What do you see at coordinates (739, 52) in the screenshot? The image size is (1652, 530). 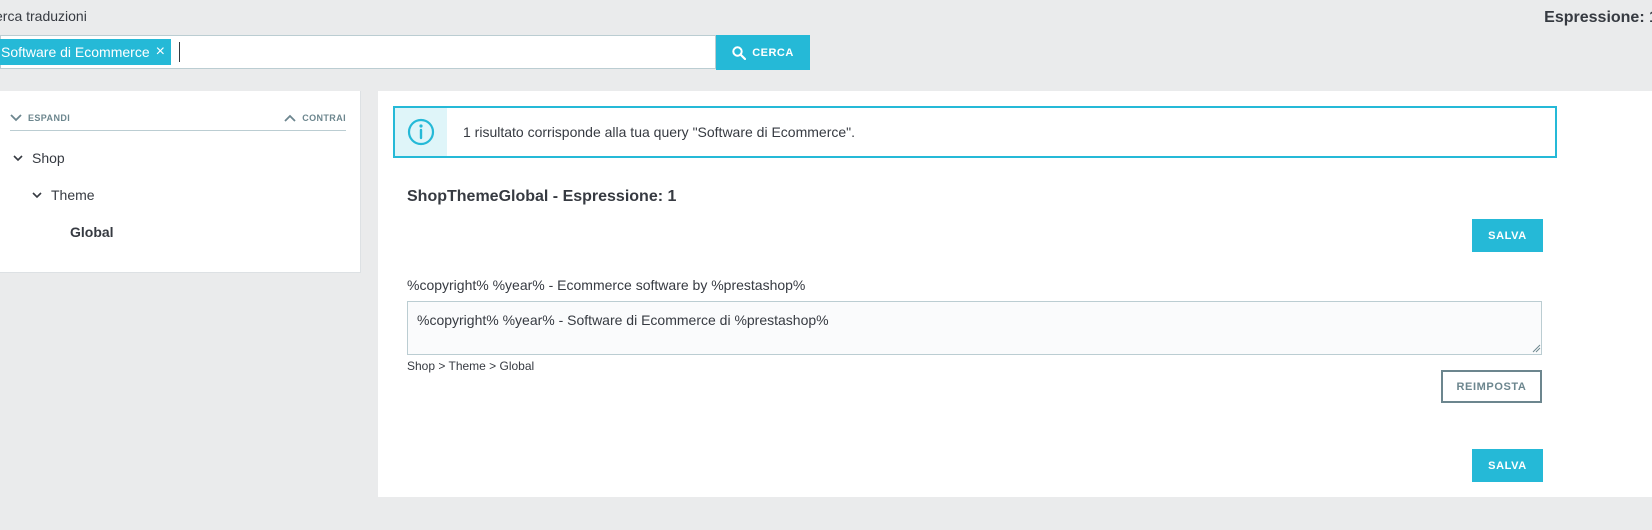 I see `search-icon` at bounding box center [739, 52].